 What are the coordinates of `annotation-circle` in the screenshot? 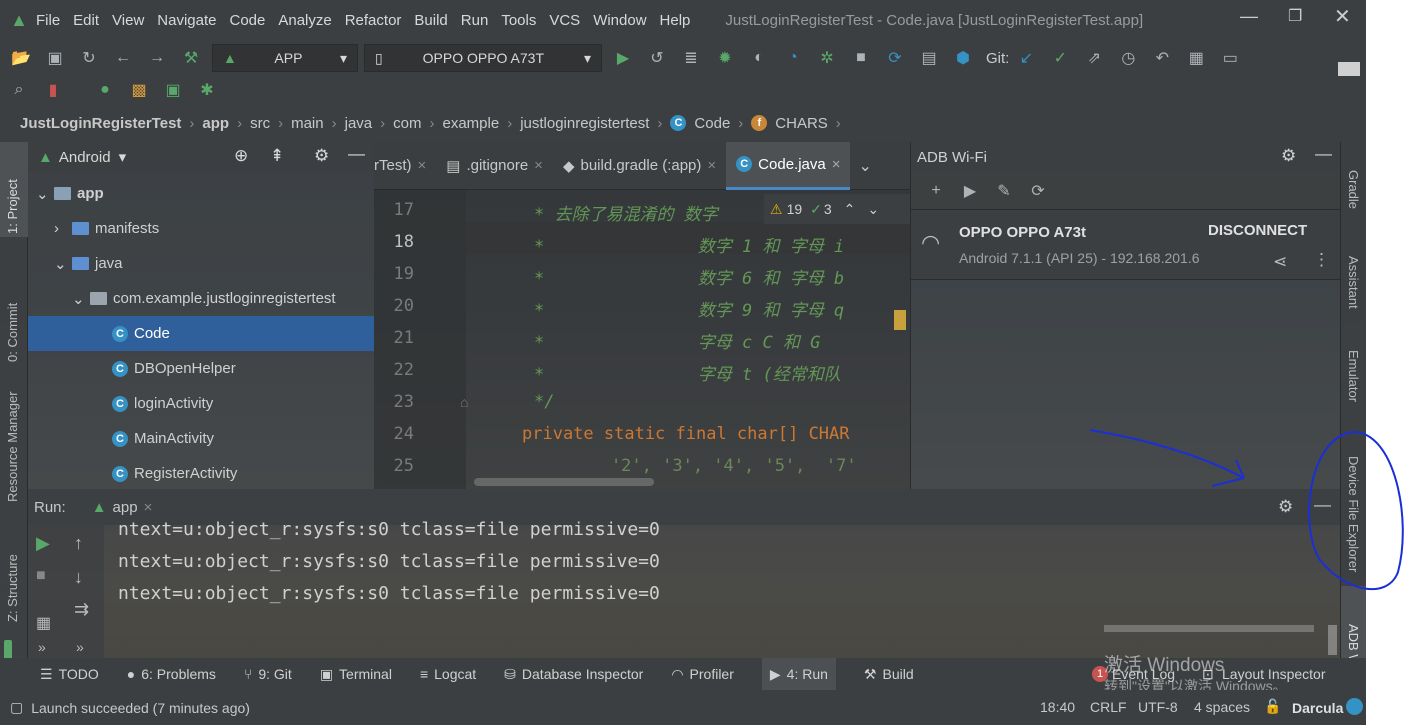 It's located at (1356, 510).